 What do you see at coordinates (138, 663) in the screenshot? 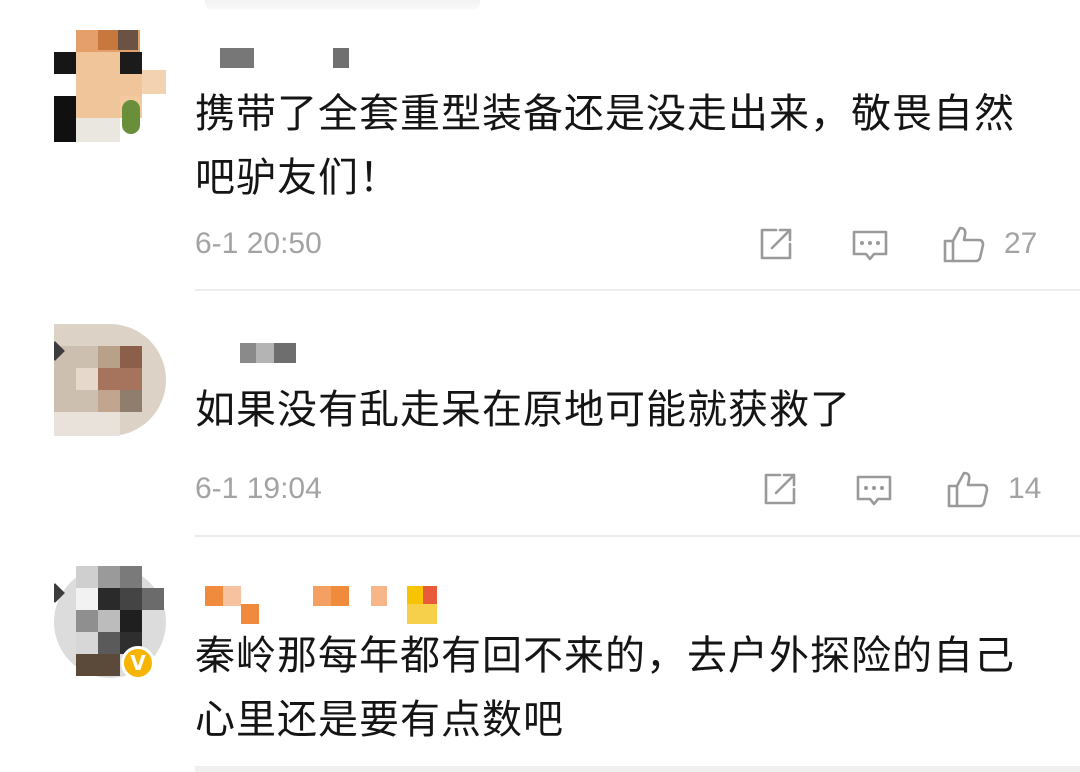
I see `verified-badge-icon: V` at bounding box center [138, 663].